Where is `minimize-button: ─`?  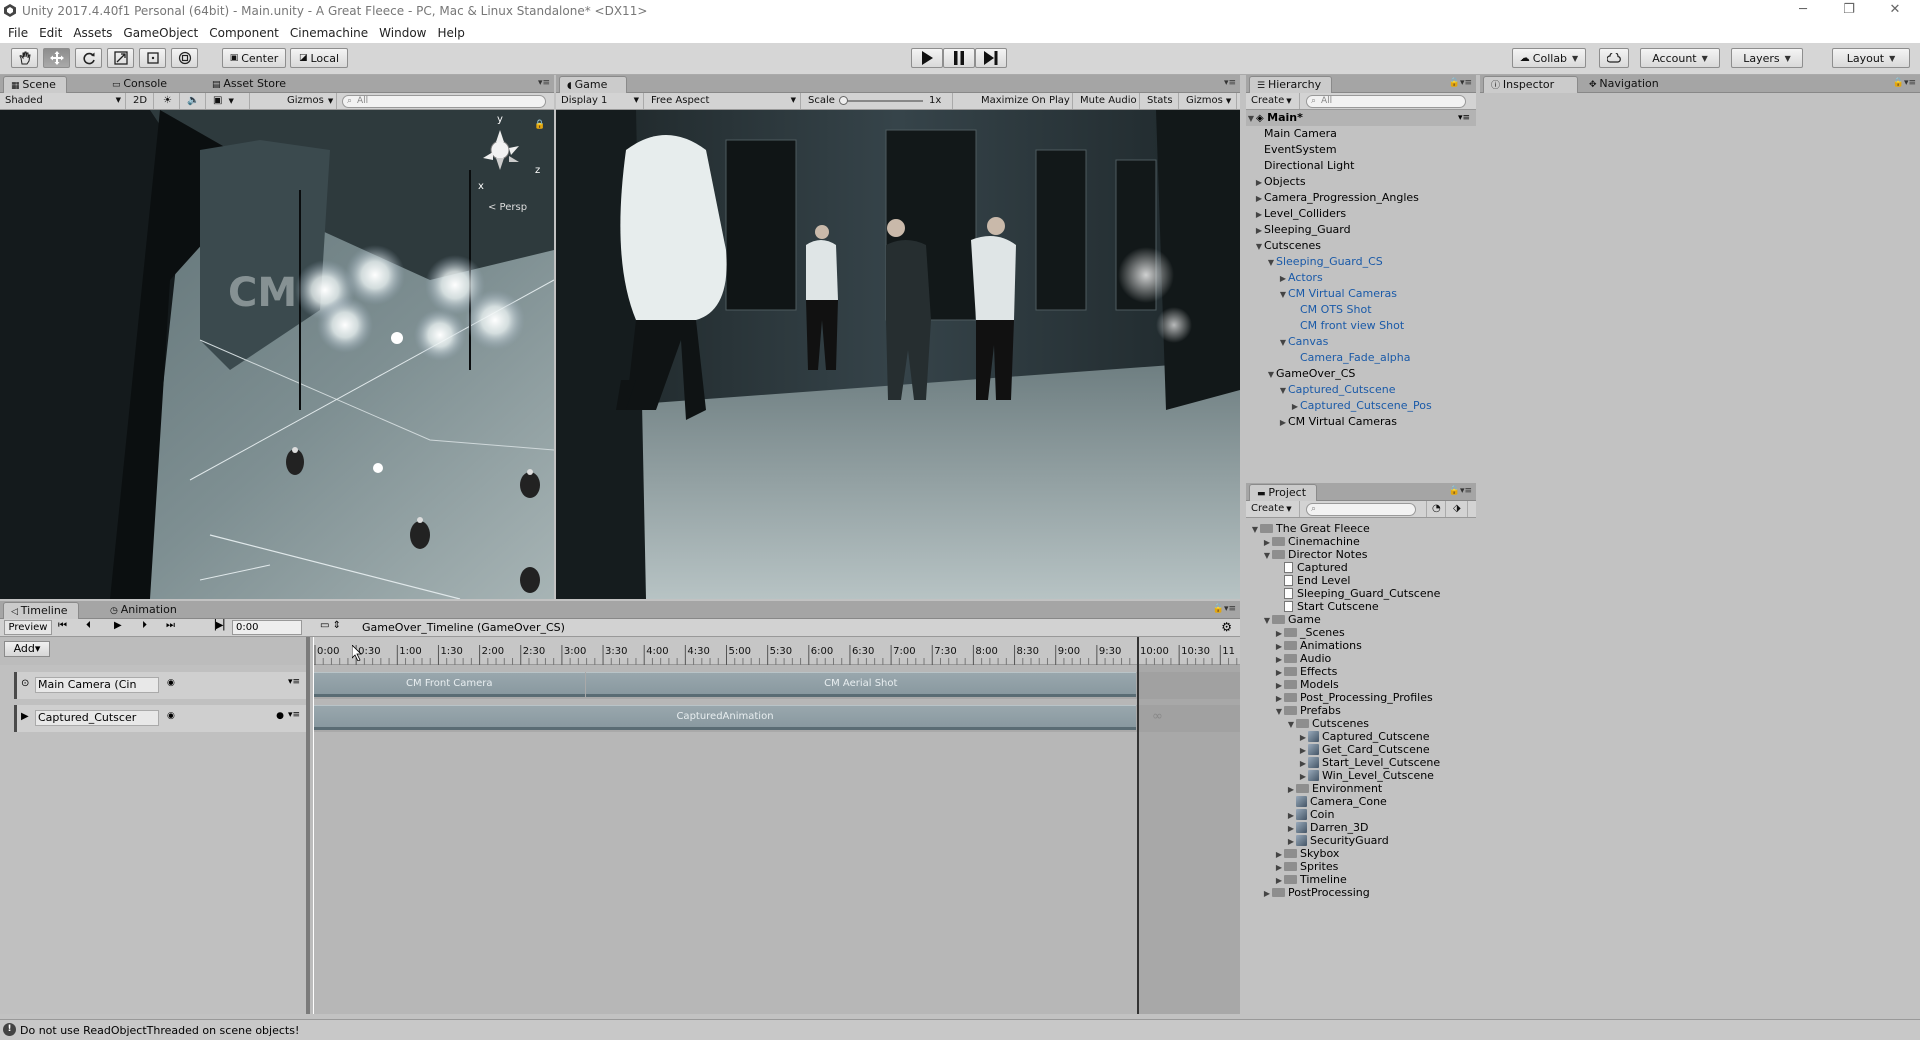
minimize-button: ─ is located at coordinates (1803, 11).